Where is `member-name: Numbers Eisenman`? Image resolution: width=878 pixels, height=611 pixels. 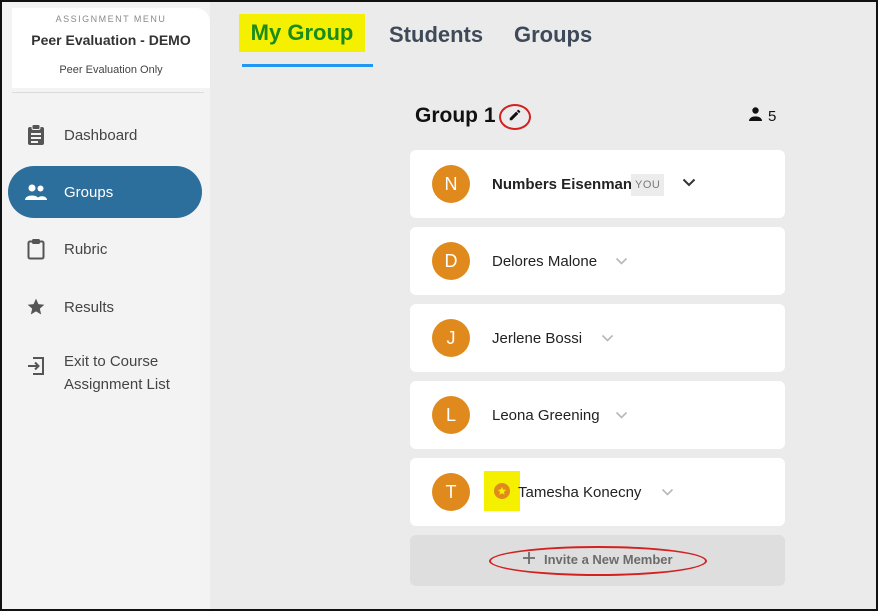 member-name: Numbers Eisenman is located at coordinates (562, 184).